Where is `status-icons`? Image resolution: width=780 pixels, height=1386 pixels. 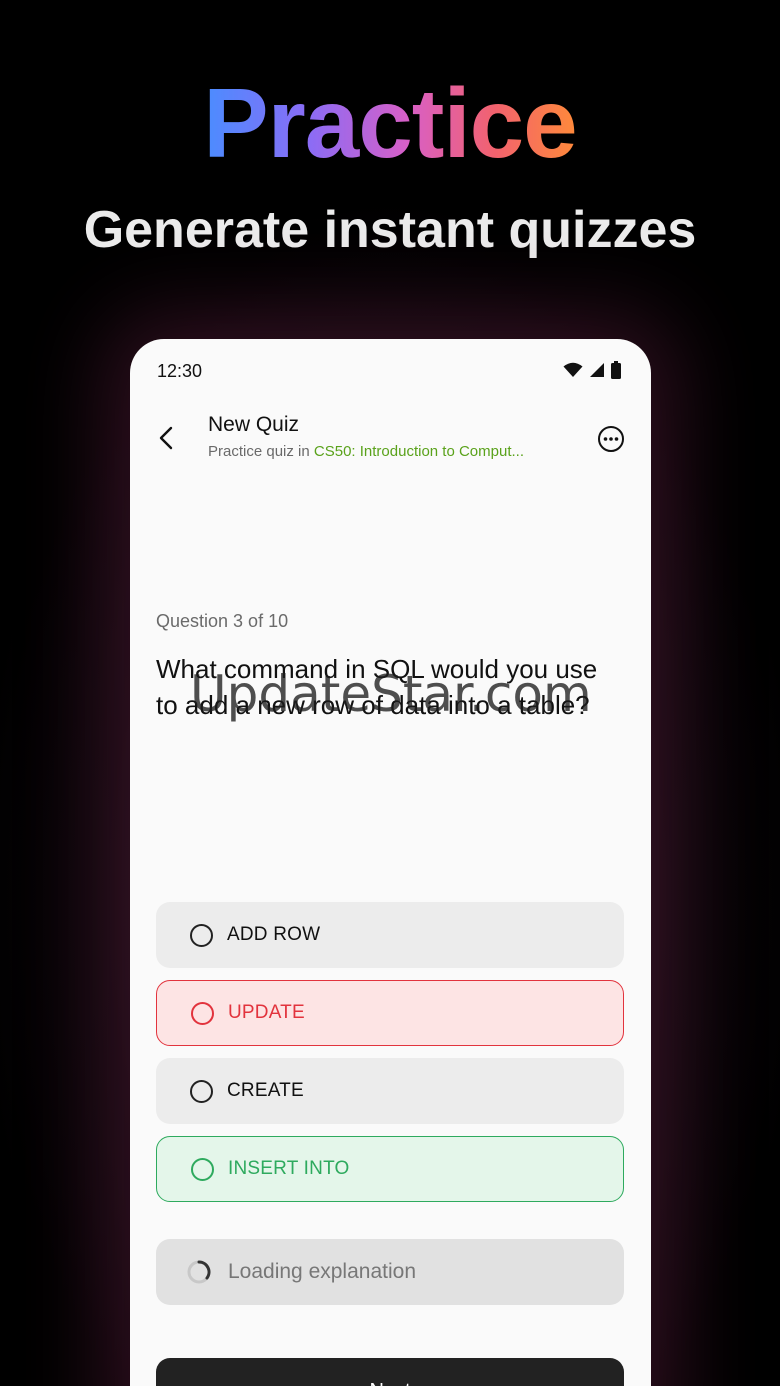 status-icons is located at coordinates (592, 370).